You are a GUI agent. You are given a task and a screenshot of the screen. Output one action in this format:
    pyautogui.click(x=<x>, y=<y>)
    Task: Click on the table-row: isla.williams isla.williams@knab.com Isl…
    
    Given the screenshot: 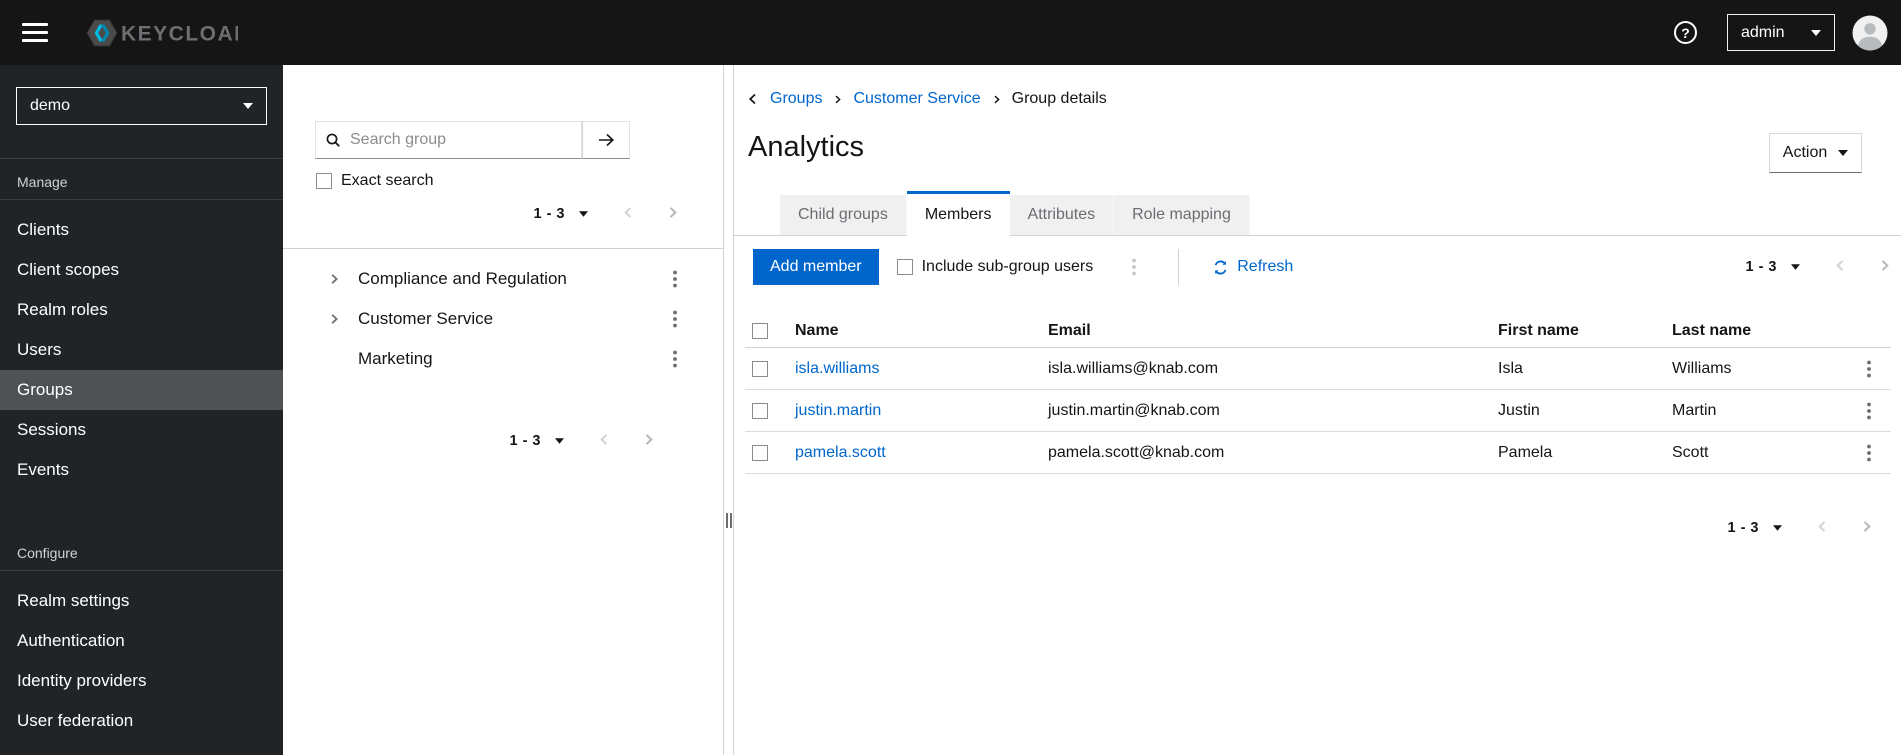 What is the action you would take?
    pyautogui.click(x=1318, y=369)
    